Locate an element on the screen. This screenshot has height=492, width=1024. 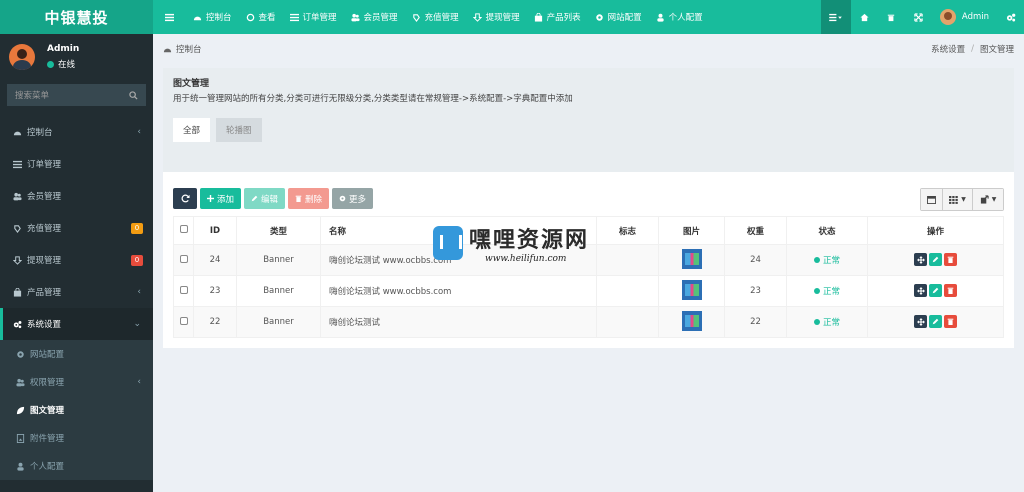
sidebar-item-withdraw: 提现管理 0 is located at coordinates (76, 260).